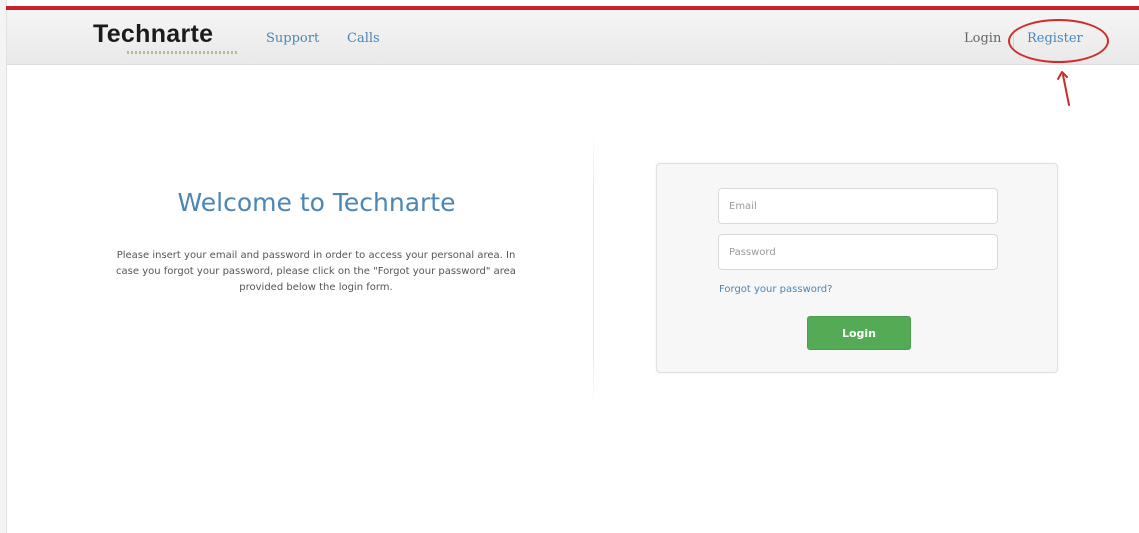 This screenshot has height=533, width=1139. What do you see at coordinates (858, 252) in the screenshot?
I see `password-field` at bounding box center [858, 252].